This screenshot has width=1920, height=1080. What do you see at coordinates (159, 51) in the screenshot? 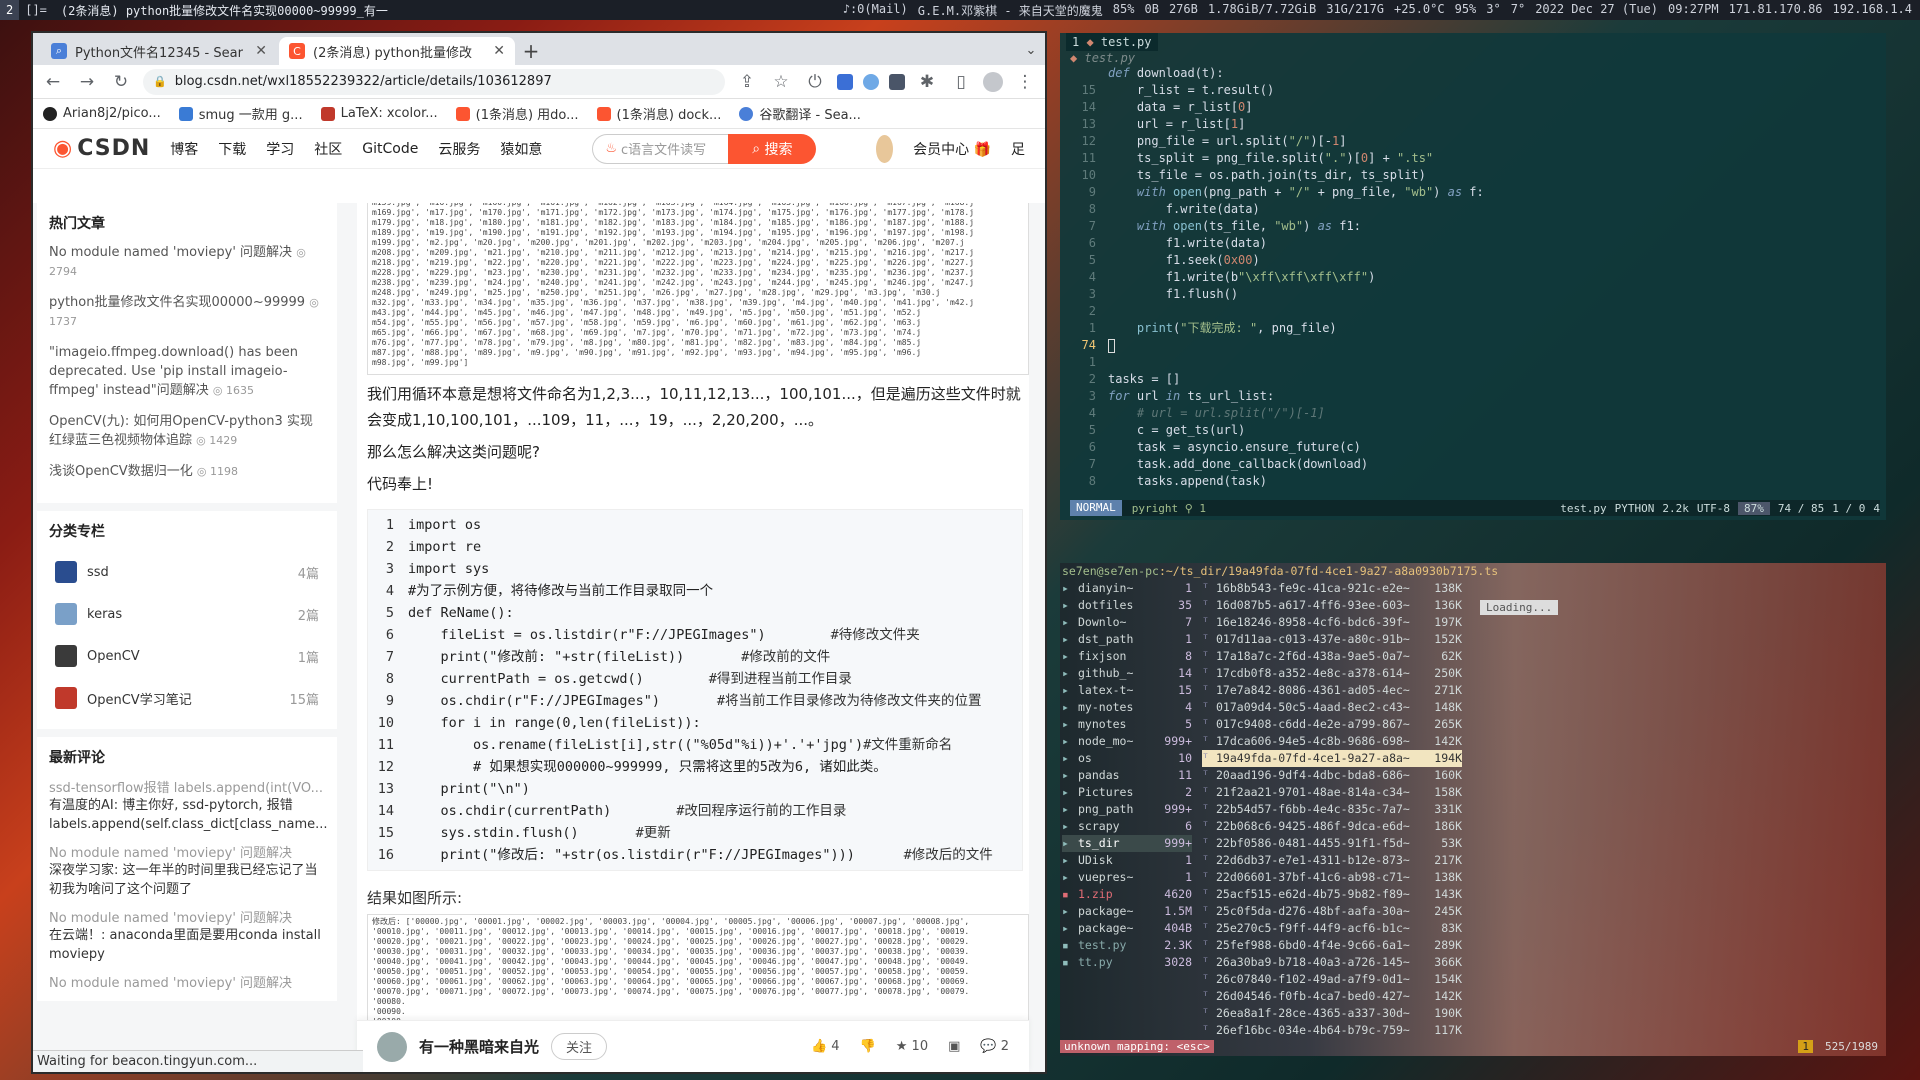
I see `tab-search: ⌕ Python文件名12345 - Sear ✕` at bounding box center [159, 51].